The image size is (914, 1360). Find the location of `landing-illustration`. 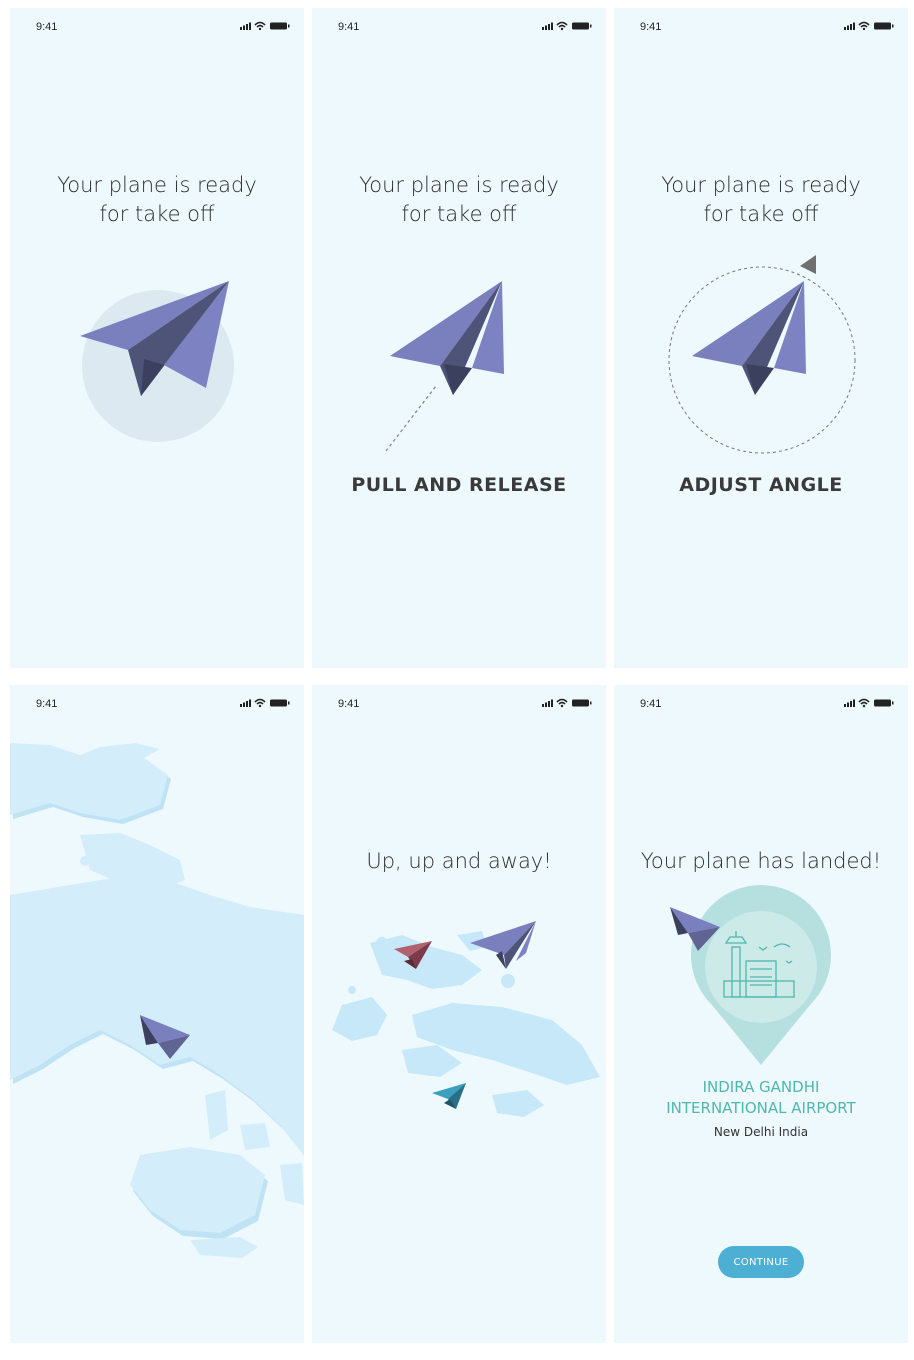

landing-illustration is located at coordinates (750, 975).